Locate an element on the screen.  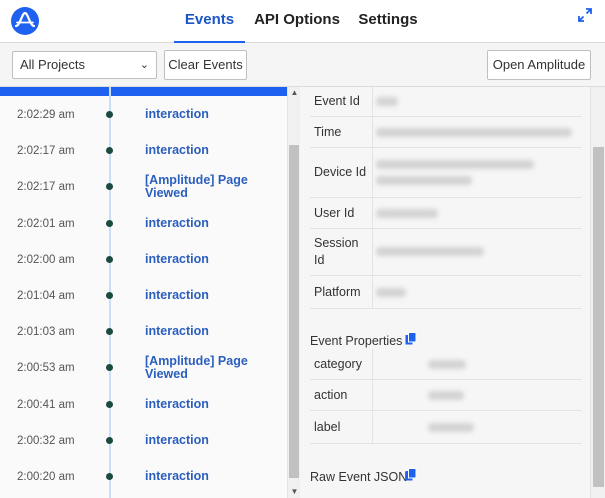
tab-events: Events is located at coordinates (209, 22).